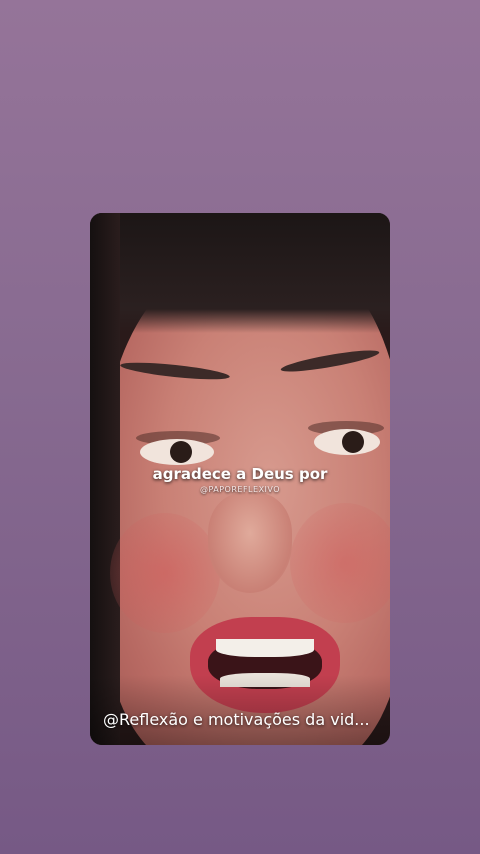 The height and width of the screenshot is (854, 480). I want to click on video-caption-text: agradece a Deus por, so click(240, 474).